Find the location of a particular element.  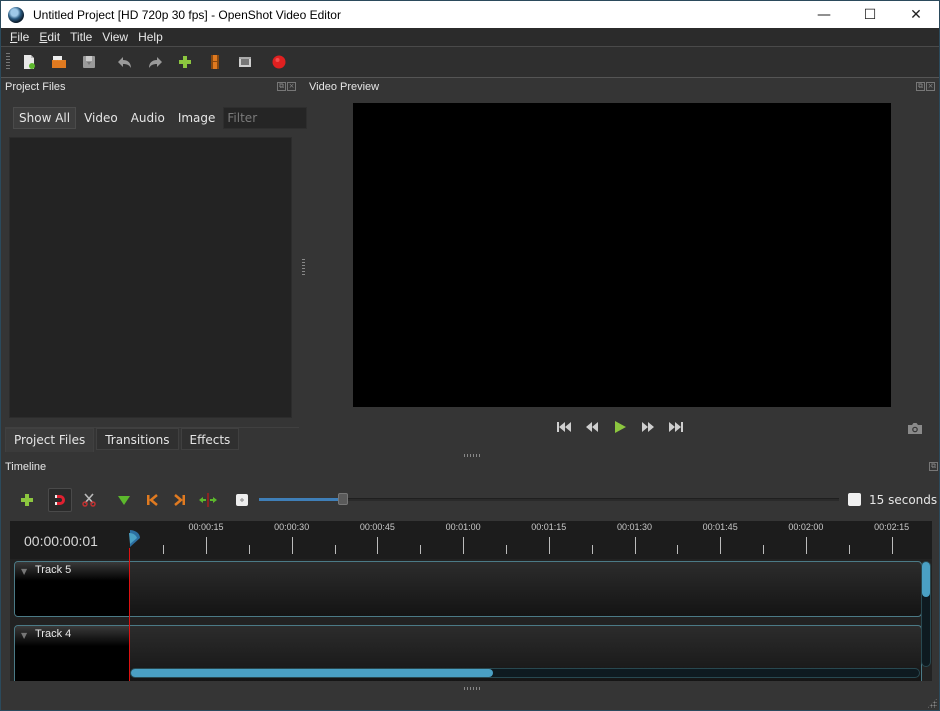

ruler-tick-label: 00:00:45 is located at coordinates (377, 527).